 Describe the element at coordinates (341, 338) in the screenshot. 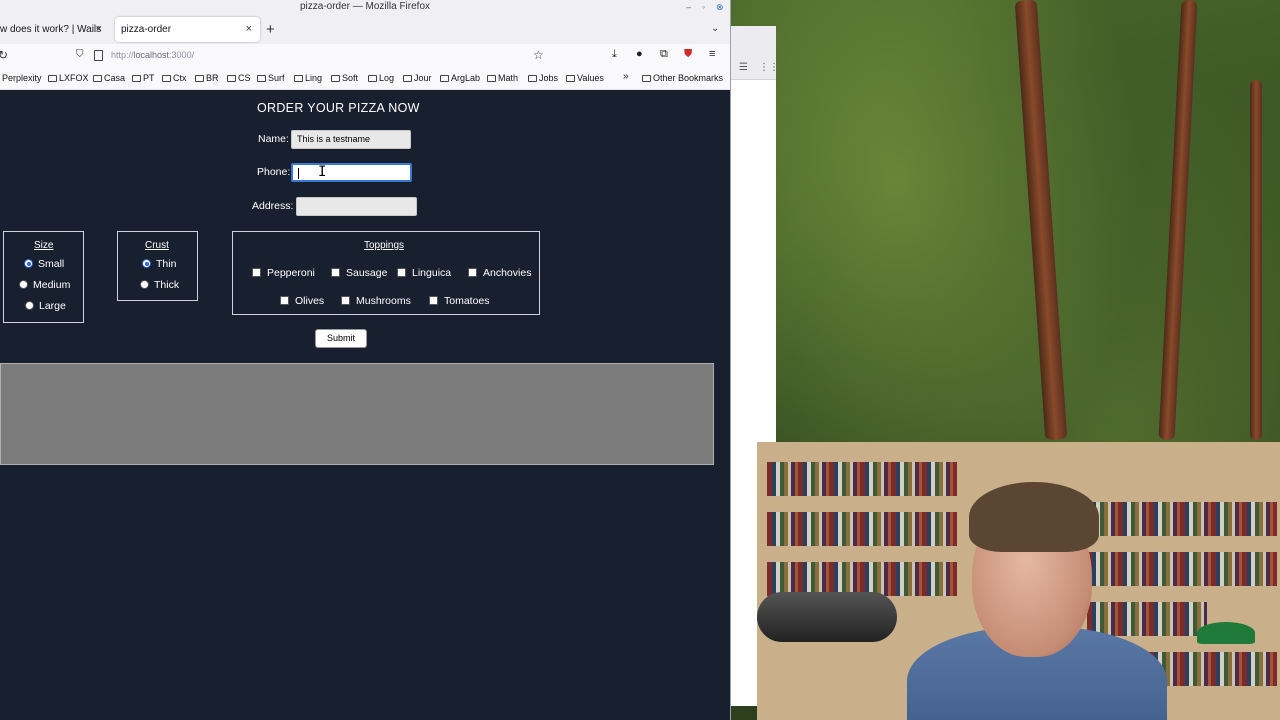

I see `submit-button: Submit` at that location.